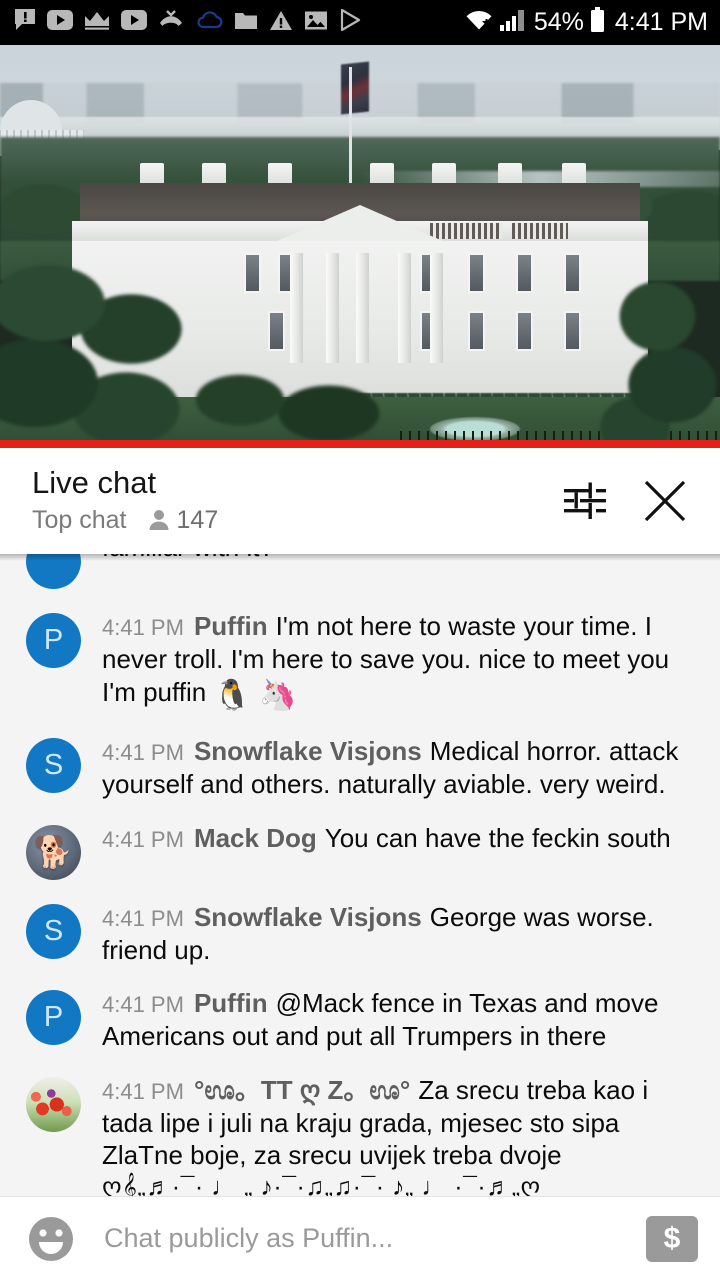 This screenshot has height=1280, width=720. Describe the element at coordinates (281, 23) in the screenshot. I see `warning-icon` at that location.